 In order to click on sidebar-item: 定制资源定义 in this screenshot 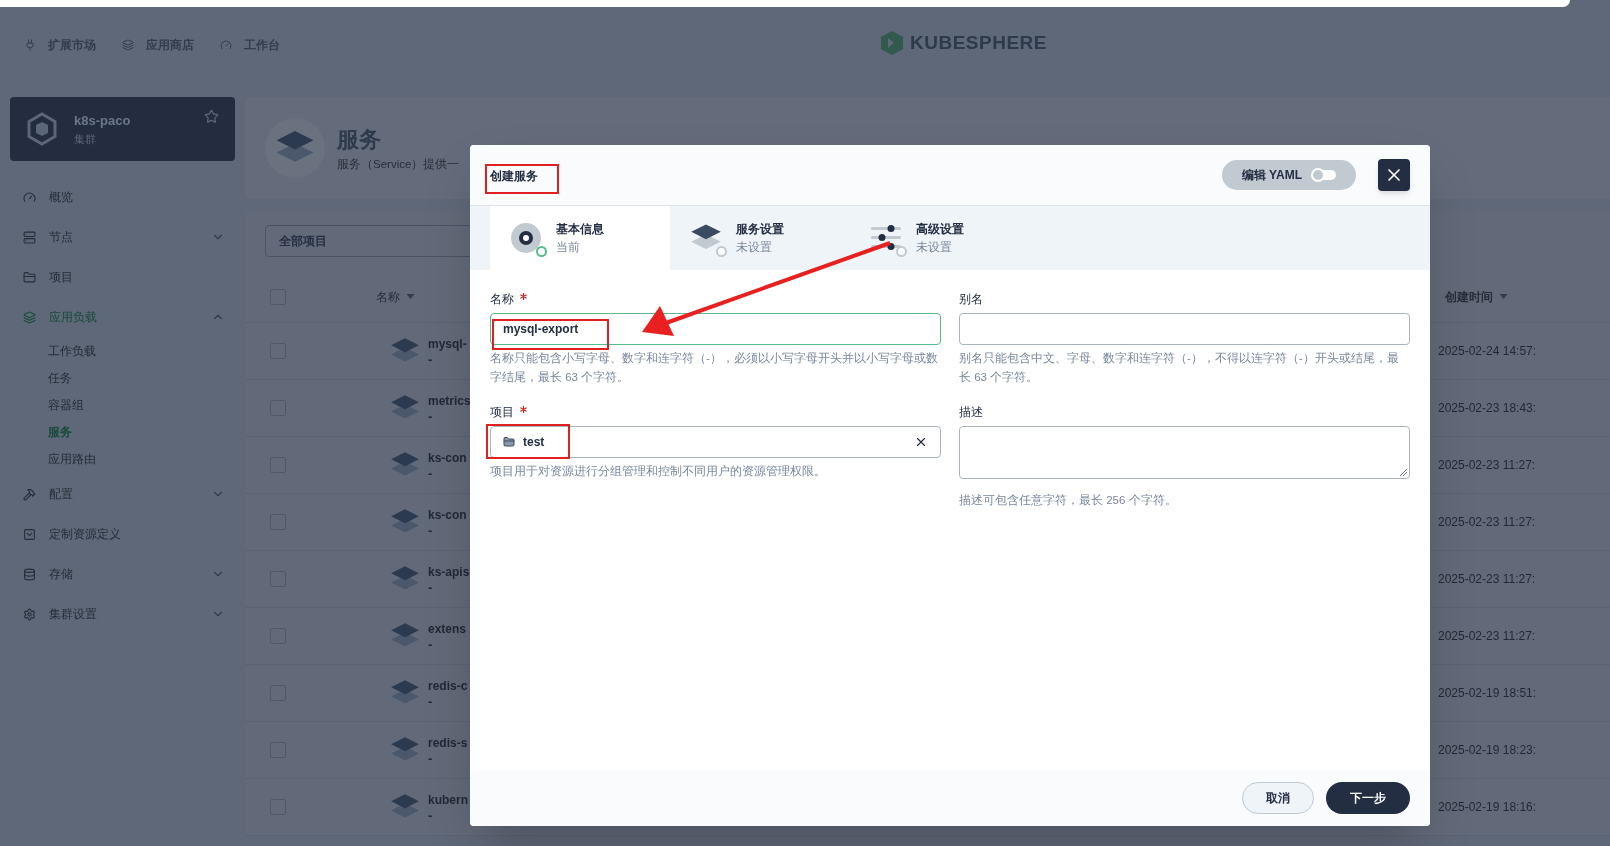, I will do `click(122, 534)`.